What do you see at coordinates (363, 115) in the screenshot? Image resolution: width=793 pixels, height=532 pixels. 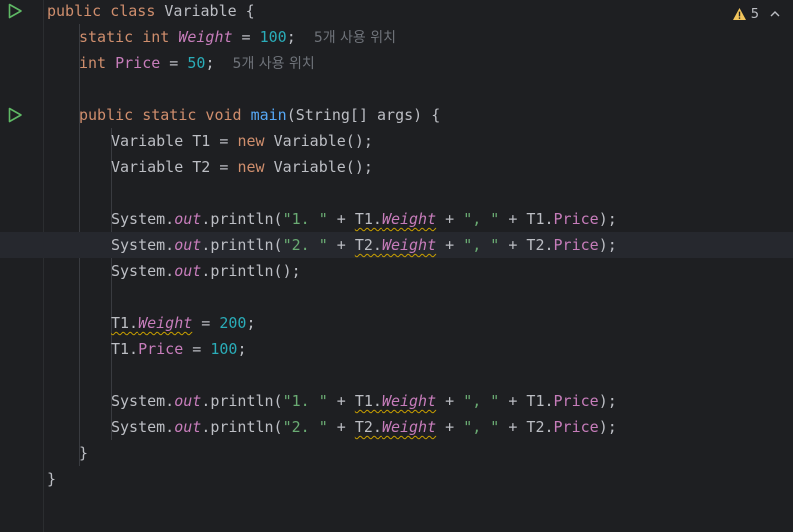 I see `code-token: (String[] args) {` at bounding box center [363, 115].